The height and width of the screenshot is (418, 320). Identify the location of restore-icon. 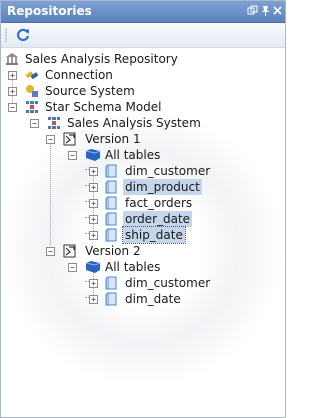
(252, 10).